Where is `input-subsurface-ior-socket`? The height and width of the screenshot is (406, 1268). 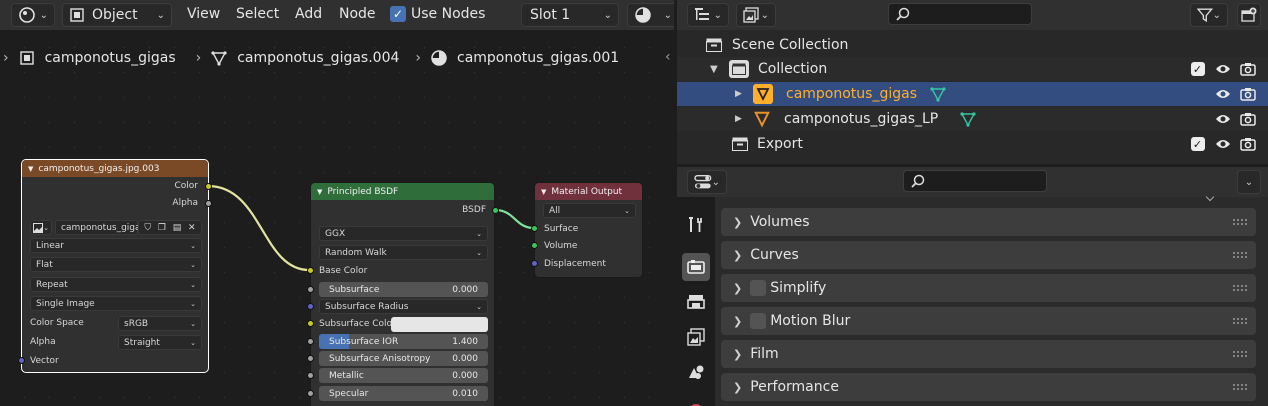
input-subsurface-ior-socket is located at coordinates (310, 341).